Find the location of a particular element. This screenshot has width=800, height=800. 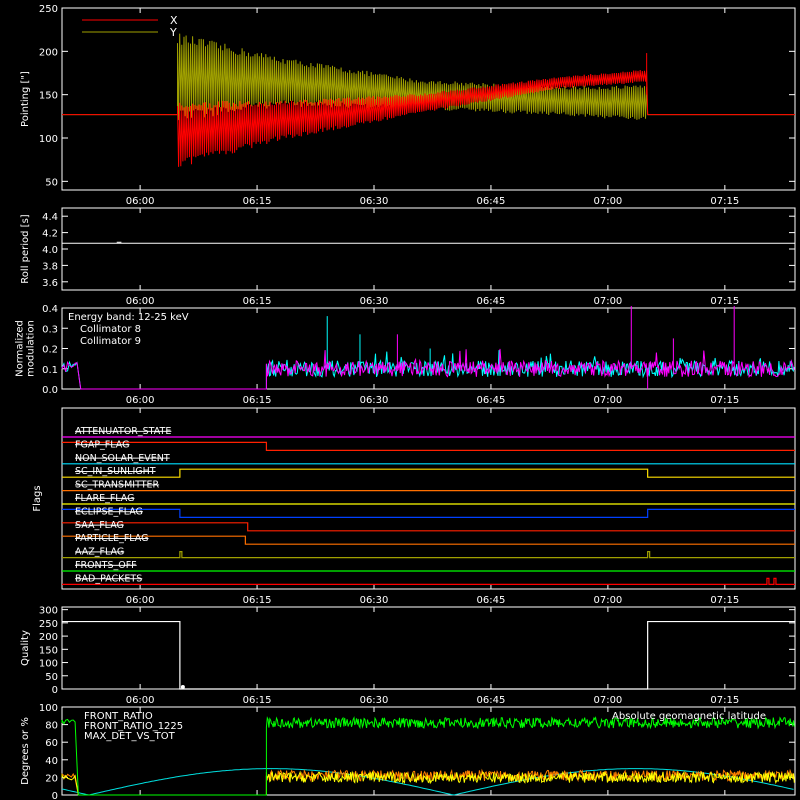

flag-line-aaz-flag is located at coordinates (428, 555).